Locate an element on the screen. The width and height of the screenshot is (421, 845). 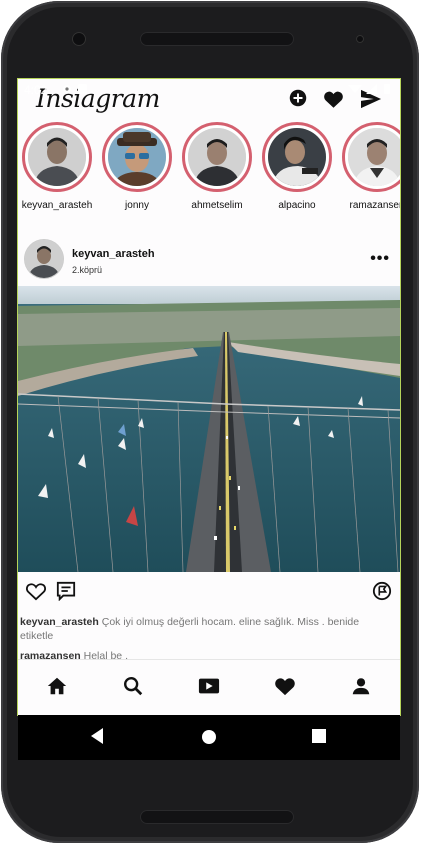
story-username: alpacino is located at coordinates (297, 205).